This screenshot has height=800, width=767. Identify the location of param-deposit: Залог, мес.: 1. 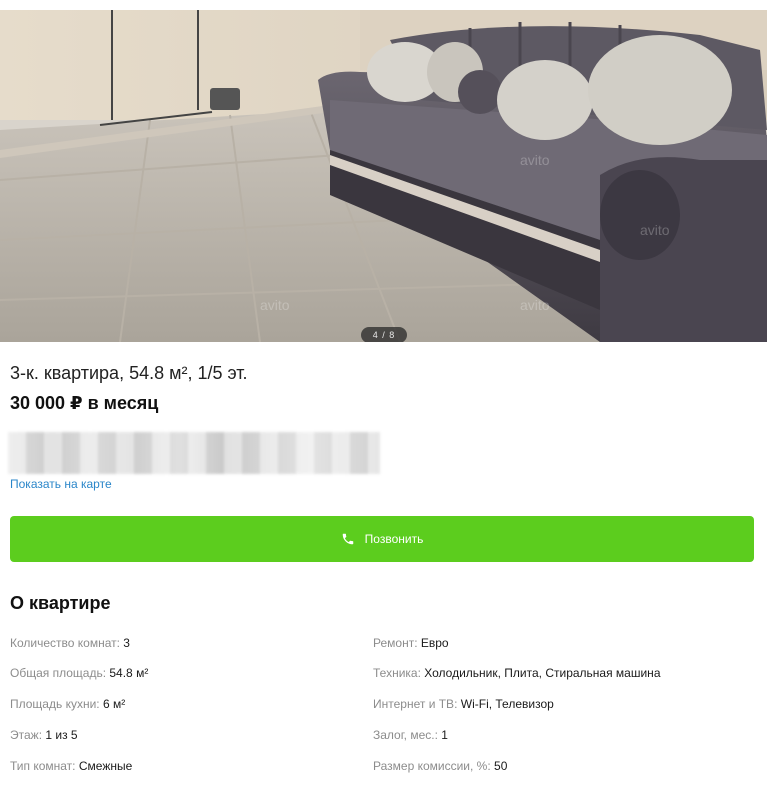
(410, 735).